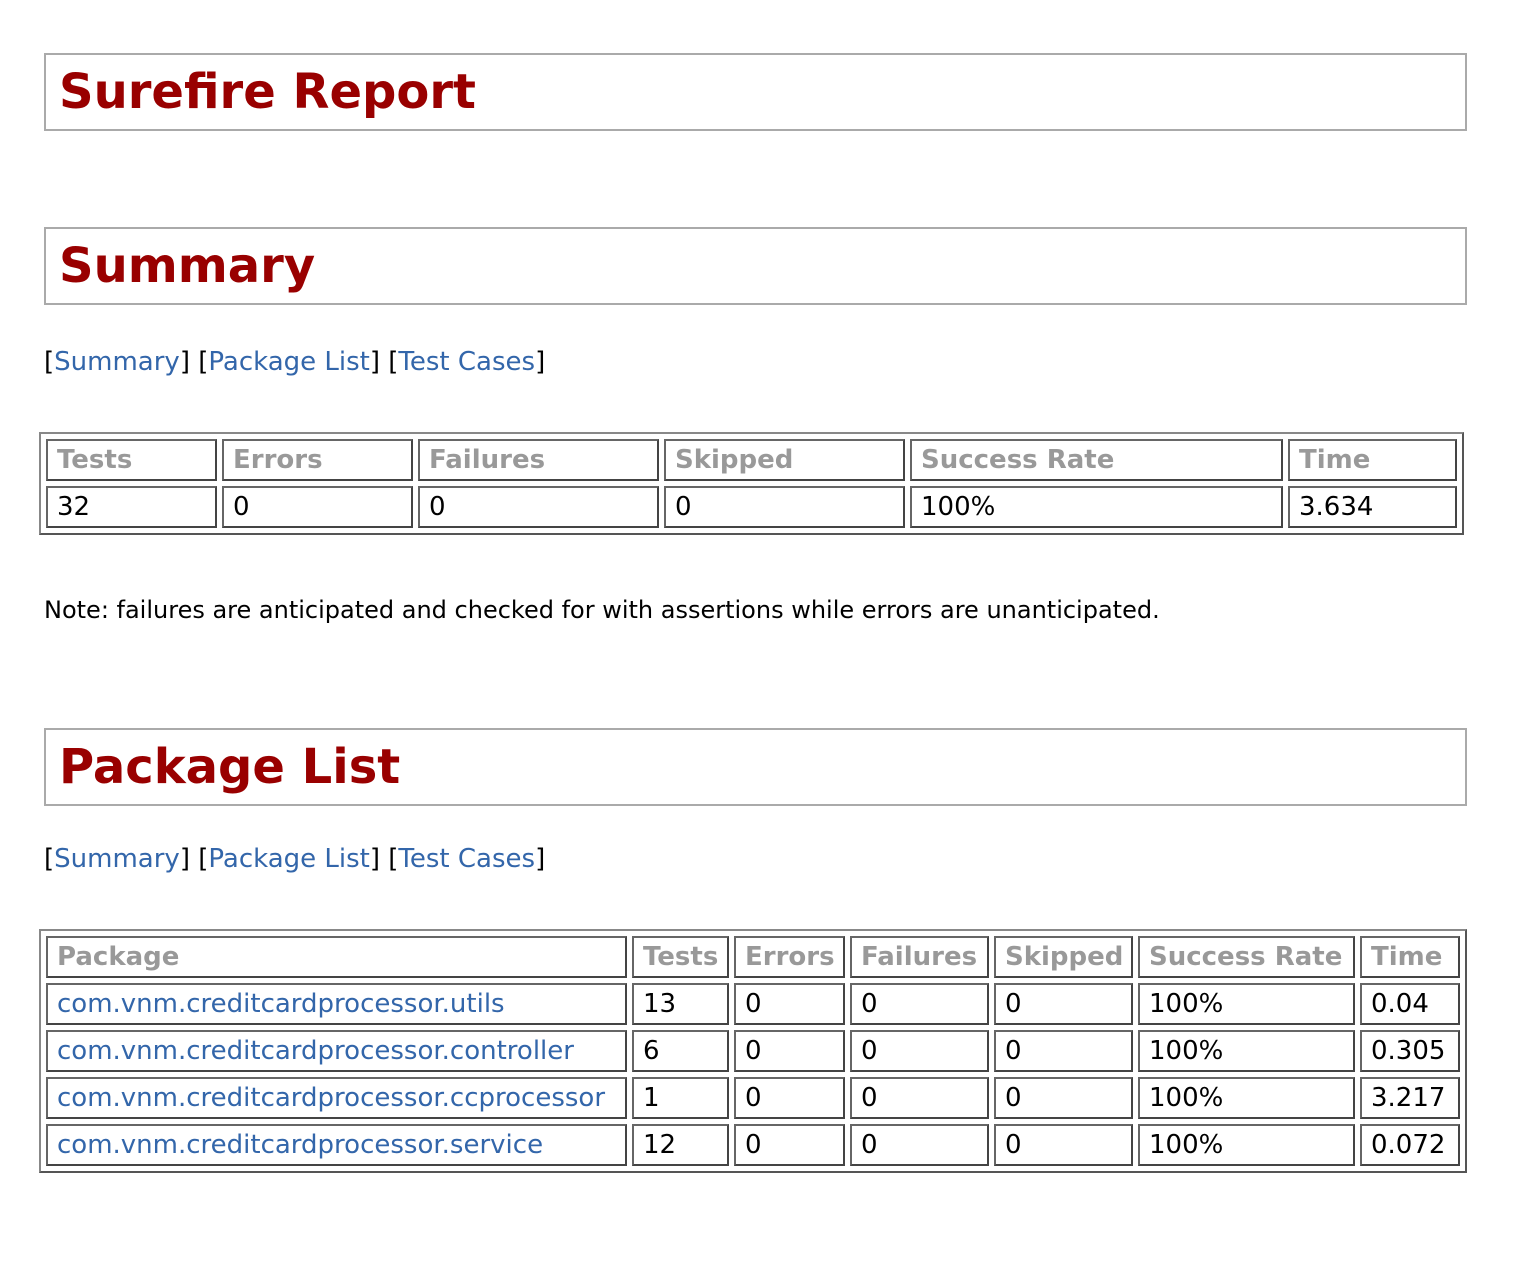 The height and width of the screenshot is (1262, 1520). What do you see at coordinates (230, 767) in the screenshot?
I see `package-list-heading: Package List` at bounding box center [230, 767].